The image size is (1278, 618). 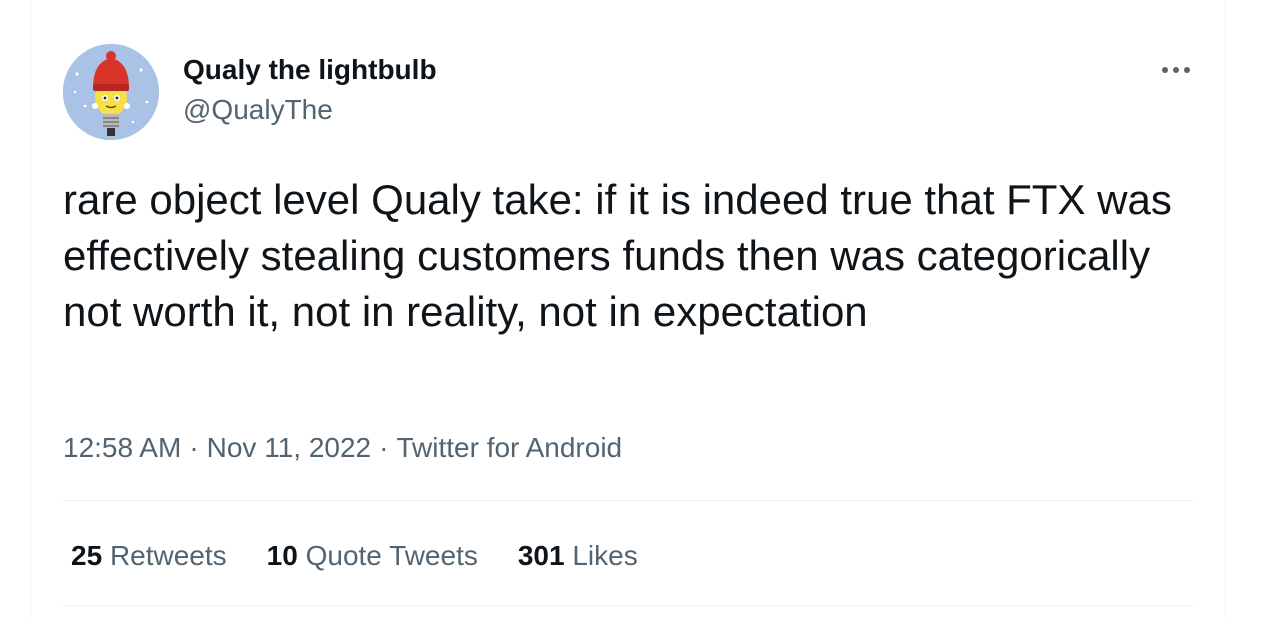 I want to click on quote-tweets-stat: 10 Quote Tweets, so click(x=372, y=556).